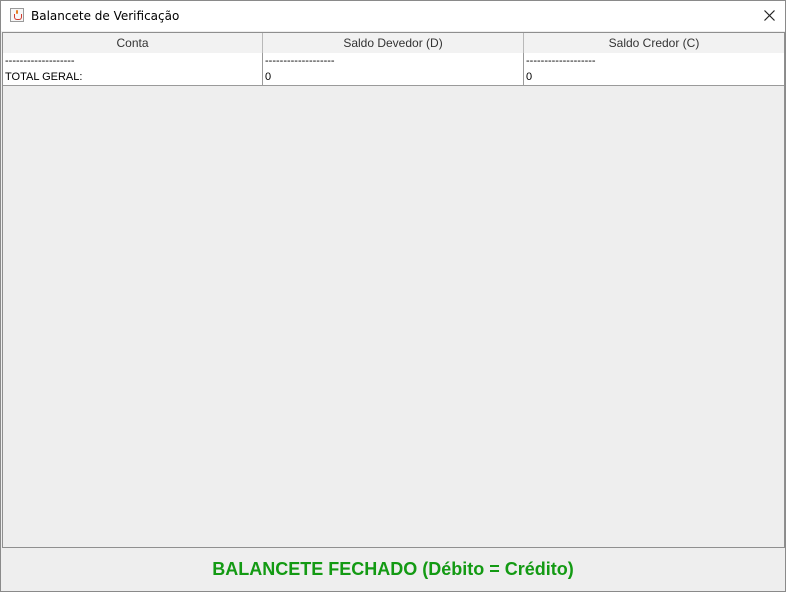  I want to click on total-label-cell: TOTAL GERAL:, so click(133, 77).